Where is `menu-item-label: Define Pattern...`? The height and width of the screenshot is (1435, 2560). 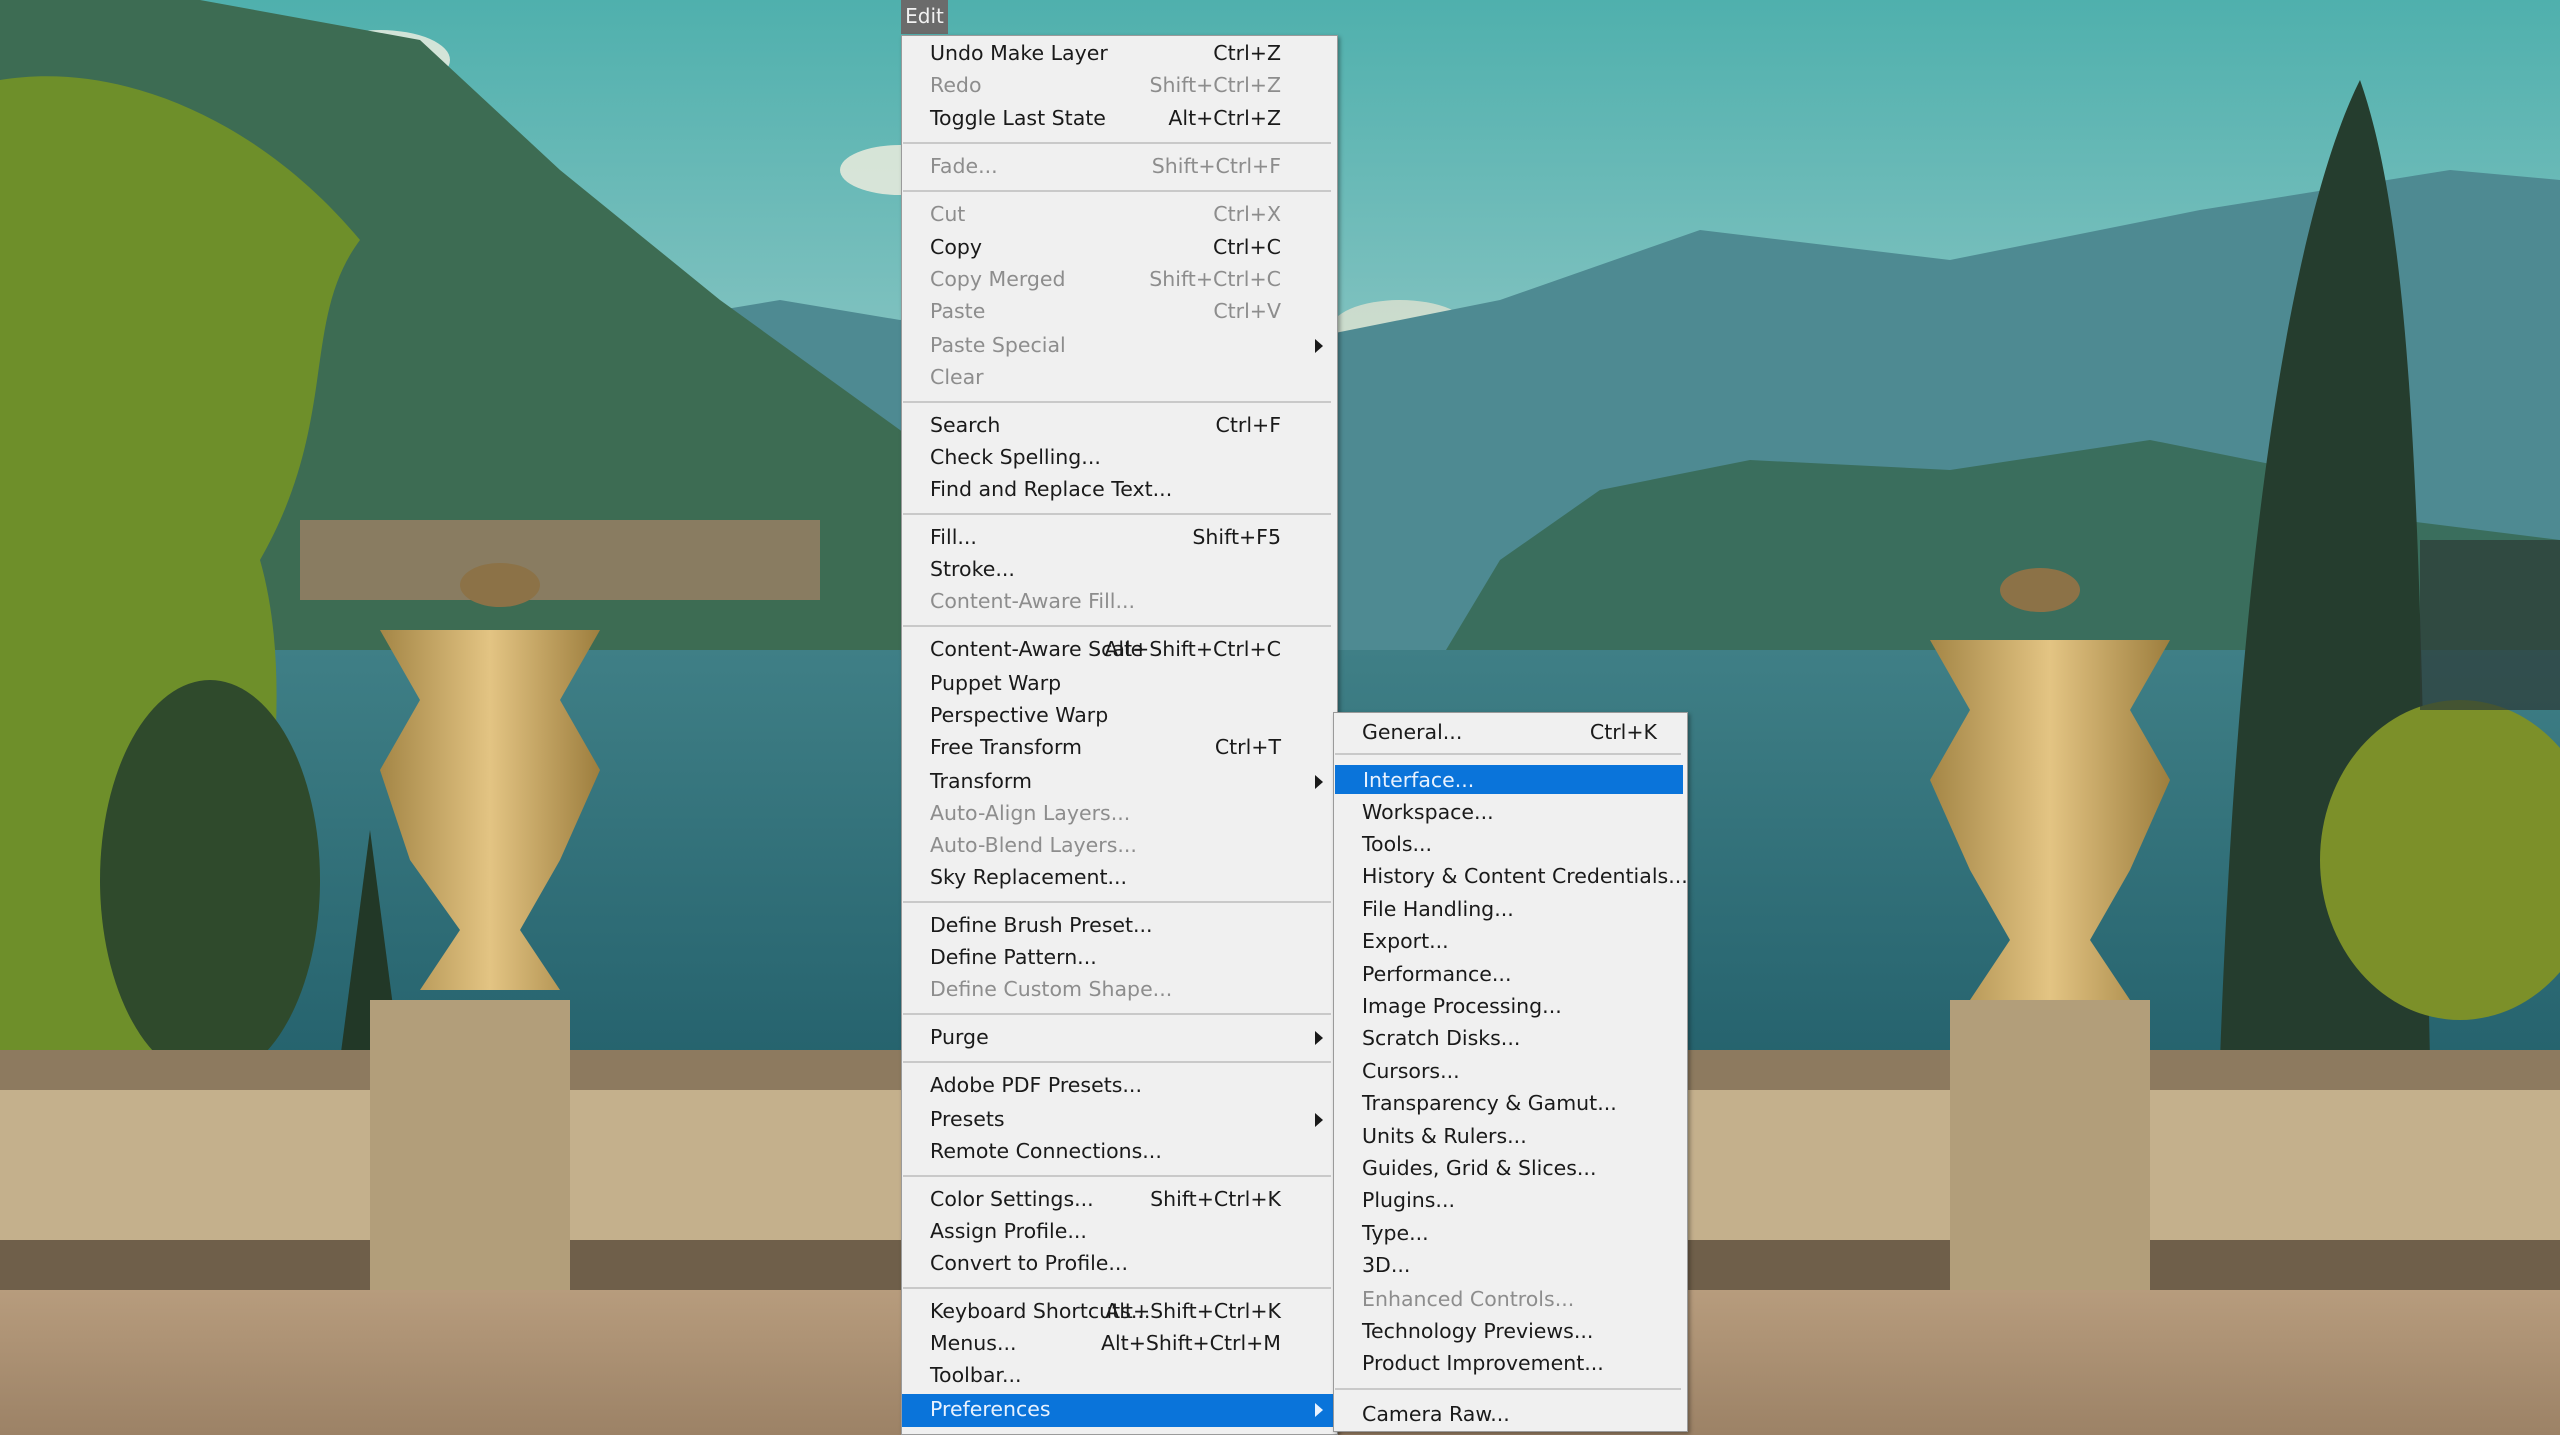
menu-item-label: Define Pattern... is located at coordinates (1013, 957).